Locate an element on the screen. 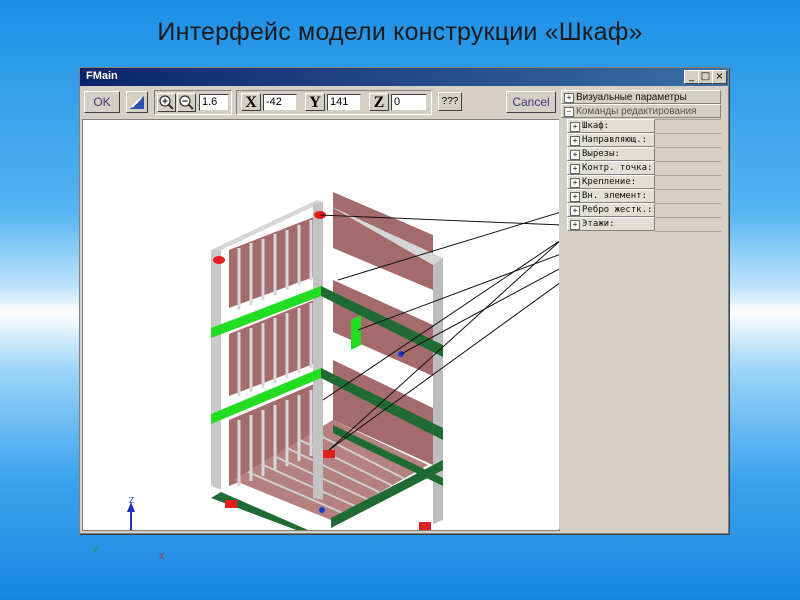  zoom-in-icon is located at coordinates (166, 102).